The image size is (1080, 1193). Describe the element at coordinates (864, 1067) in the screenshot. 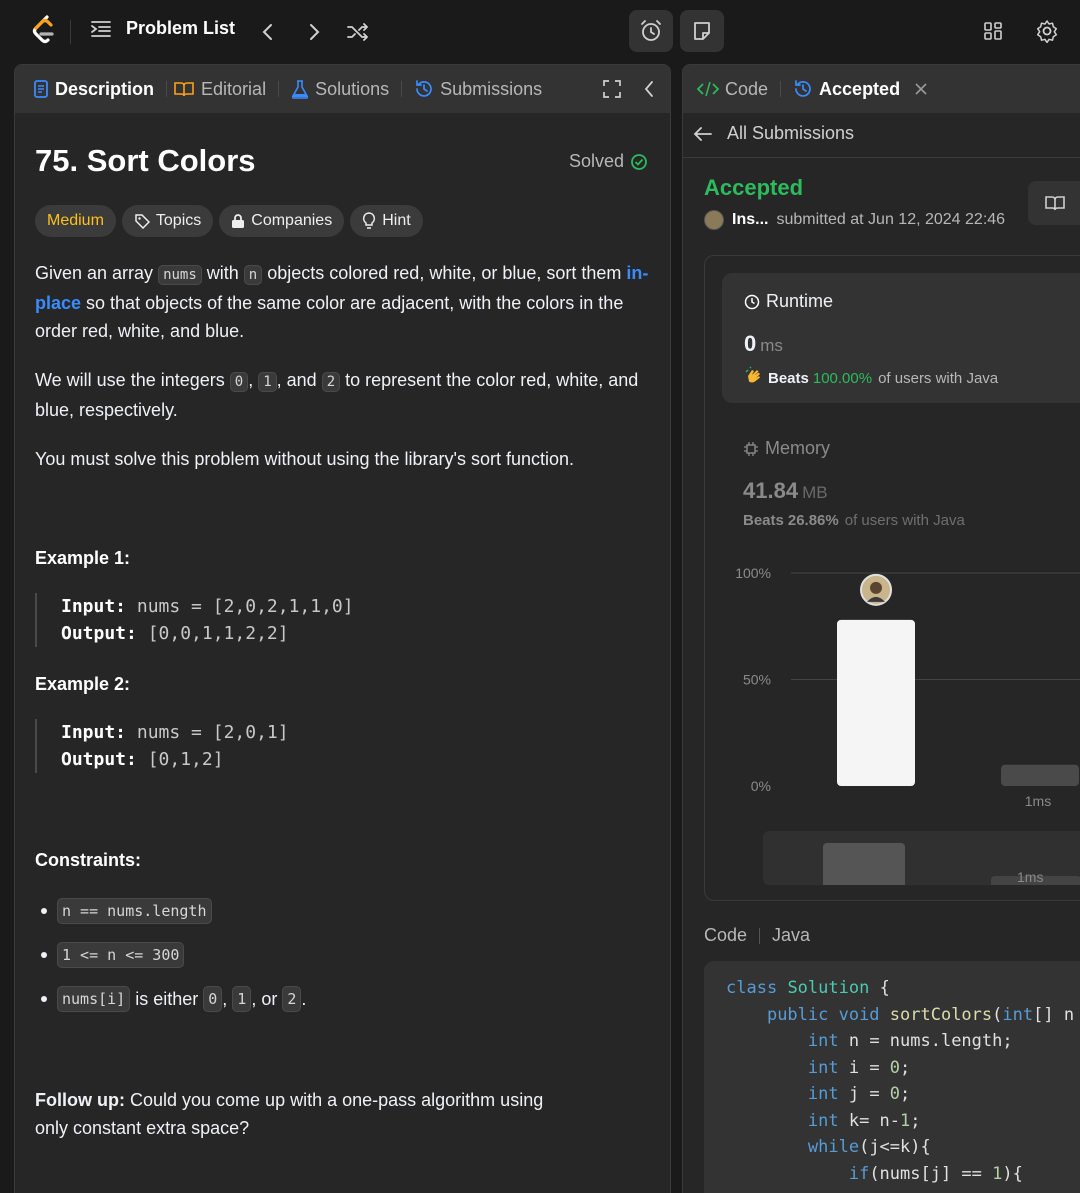

I see `code-token: i =` at that location.